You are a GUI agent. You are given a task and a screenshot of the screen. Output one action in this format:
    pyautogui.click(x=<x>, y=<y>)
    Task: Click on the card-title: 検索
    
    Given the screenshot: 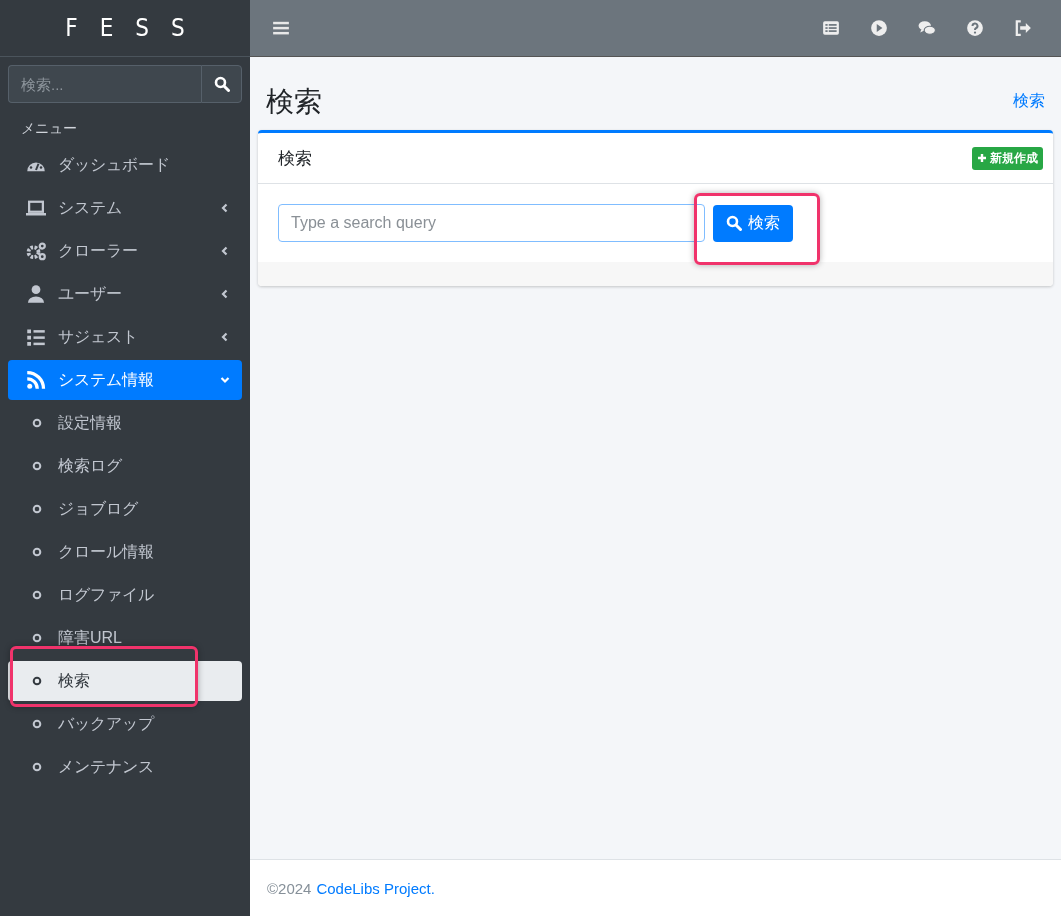 What is the action you would take?
    pyautogui.click(x=295, y=158)
    